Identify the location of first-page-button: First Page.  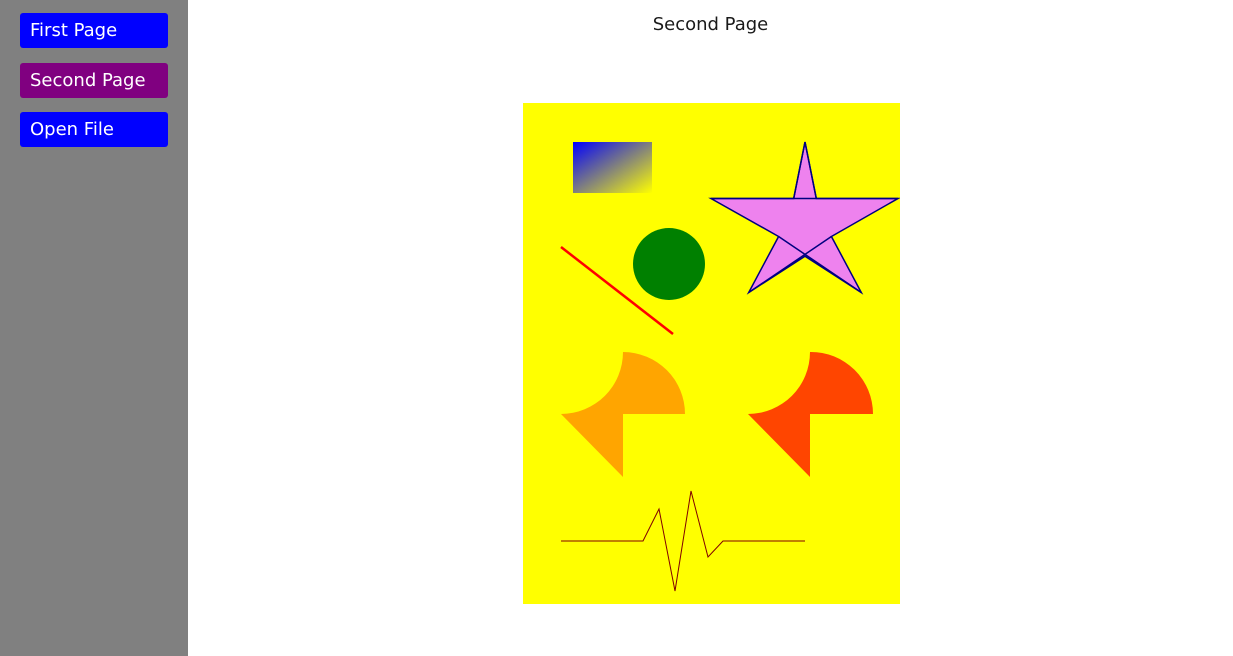
(94, 30).